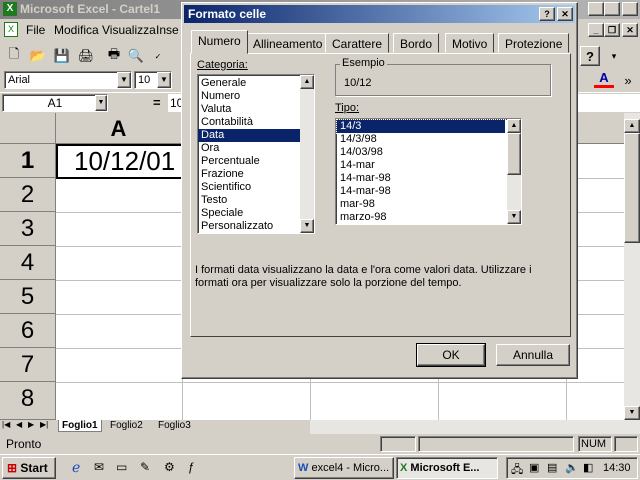  Describe the element at coordinates (249, 122) in the screenshot. I see `category-item: Contabilità` at that location.